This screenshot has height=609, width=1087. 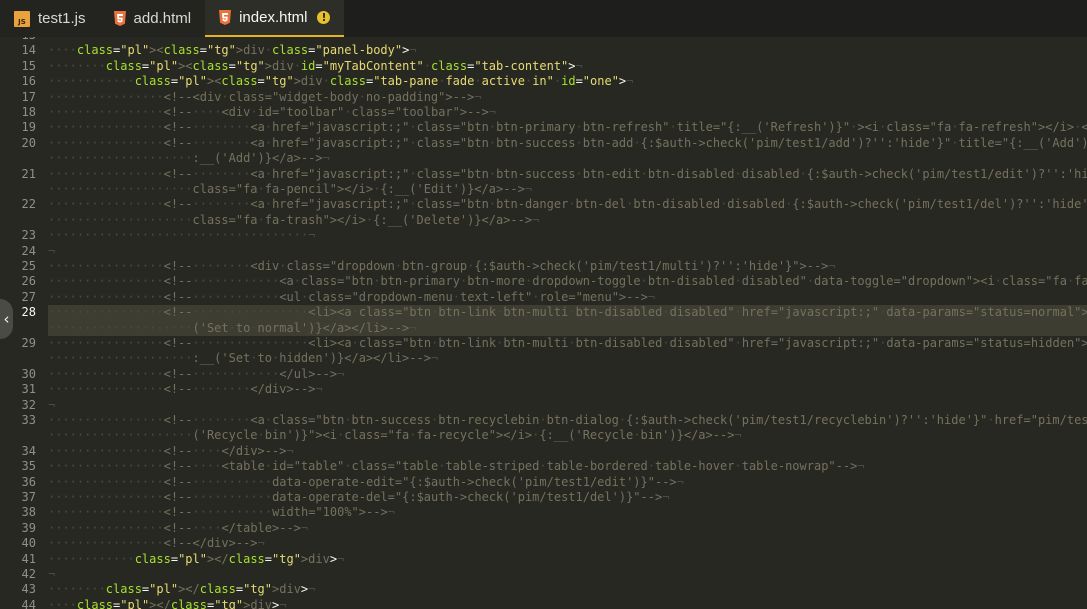 What do you see at coordinates (156, 543) in the screenshot?
I see `code-line: ················<!--</div>-->¬` at bounding box center [156, 543].